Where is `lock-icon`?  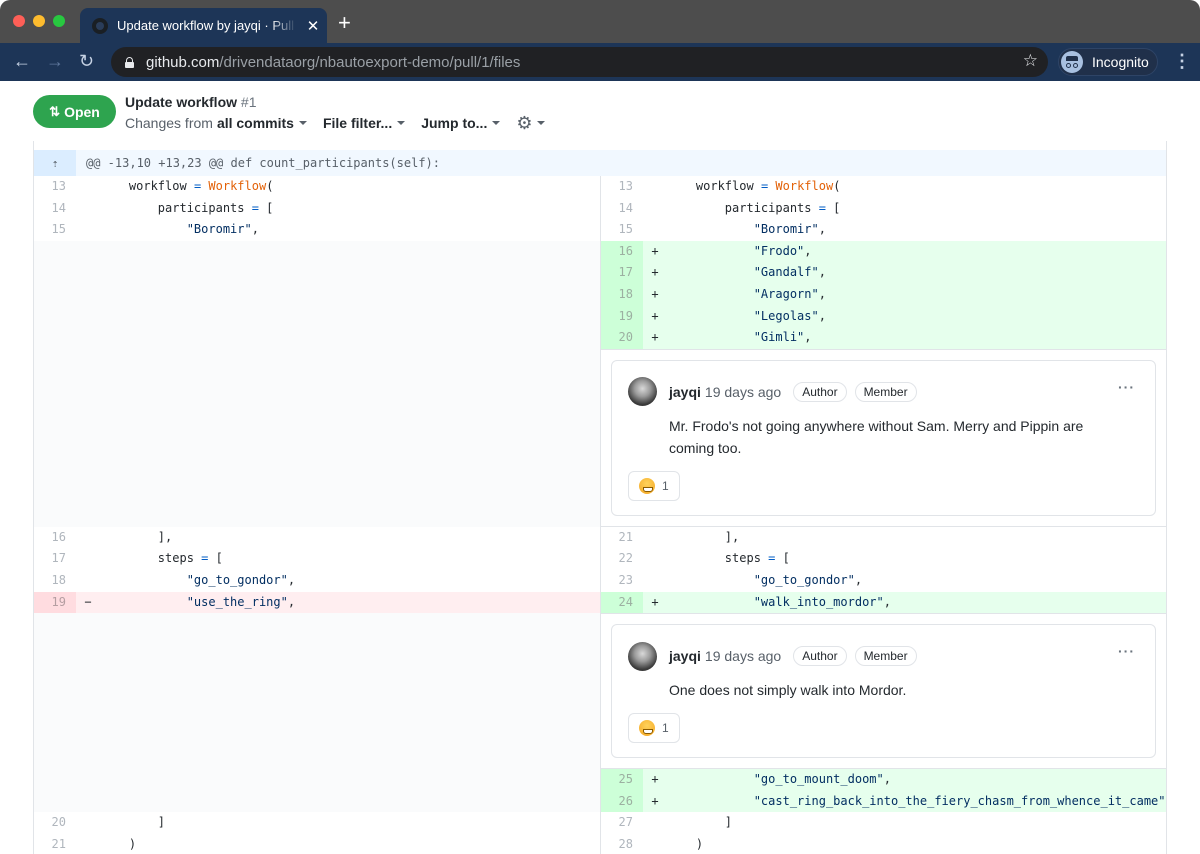 lock-icon is located at coordinates (129, 62).